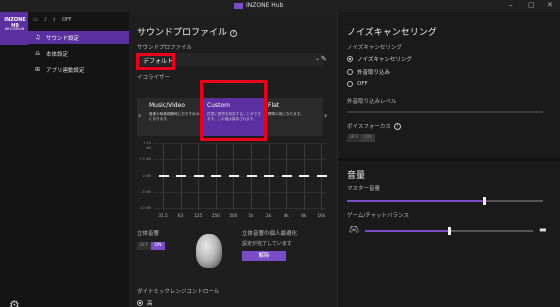 Image resolution: width=560 pixels, height=307 pixels. Describe the element at coordinates (78, 53) in the screenshot. I see `sidebar-item-device-settings: ♎ 本体設定` at that location.